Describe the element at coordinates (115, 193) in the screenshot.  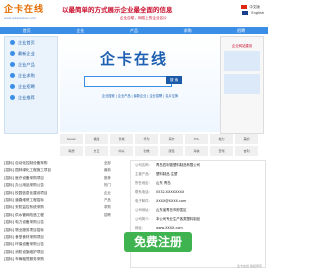
I see `category-item: 企业` at that location.